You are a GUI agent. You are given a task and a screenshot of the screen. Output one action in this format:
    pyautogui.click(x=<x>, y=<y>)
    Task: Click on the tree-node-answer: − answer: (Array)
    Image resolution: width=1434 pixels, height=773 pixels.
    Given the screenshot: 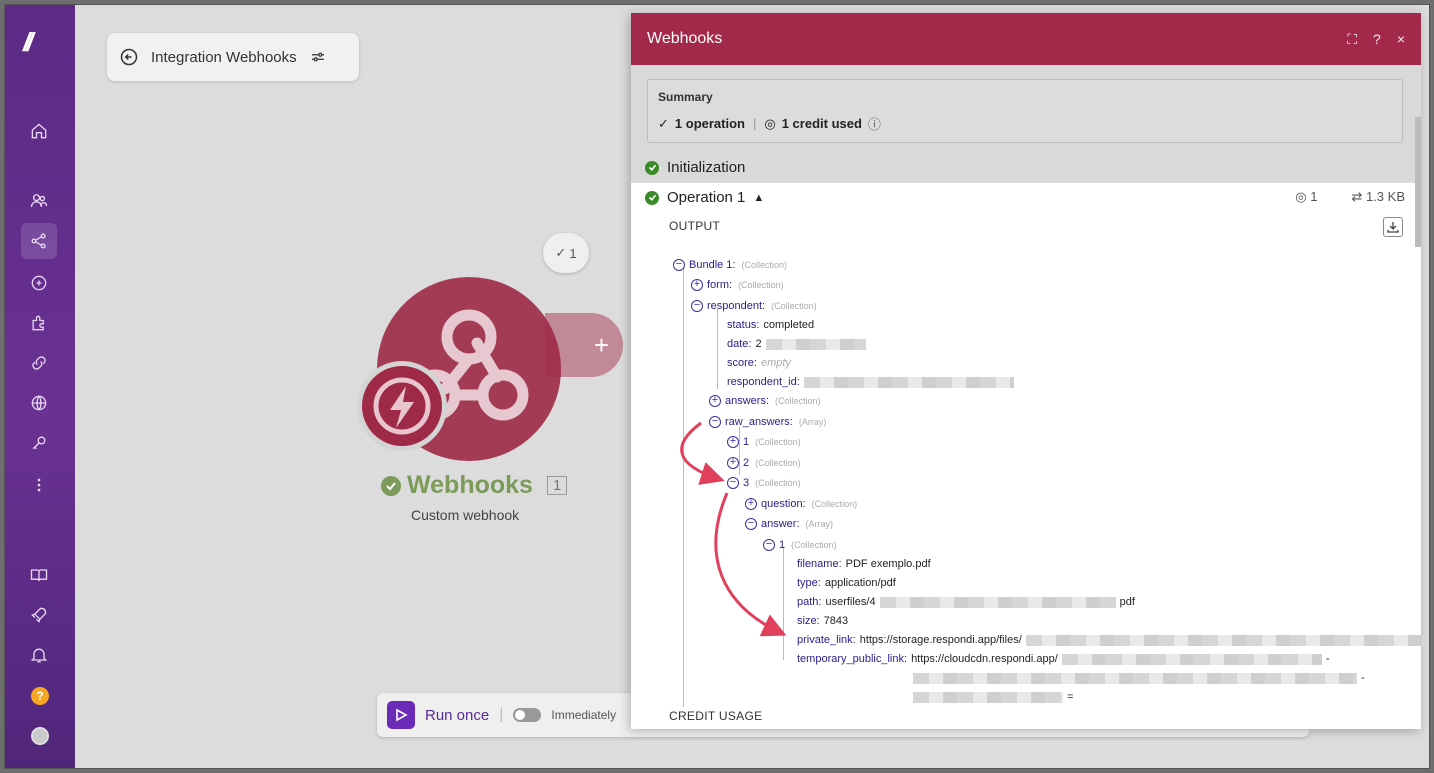 What is the action you would take?
    pyautogui.click(x=789, y=524)
    